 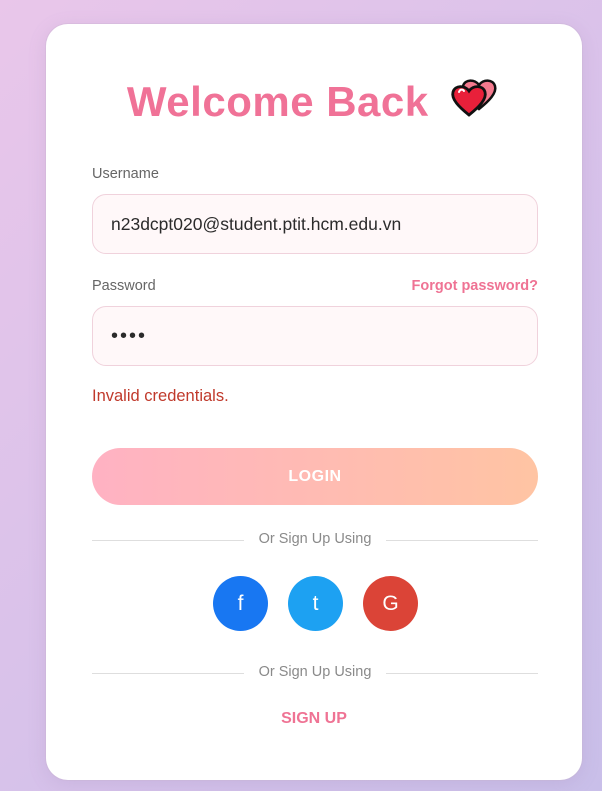 What do you see at coordinates (240, 603) in the screenshot?
I see `facebook-button: f` at bounding box center [240, 603].